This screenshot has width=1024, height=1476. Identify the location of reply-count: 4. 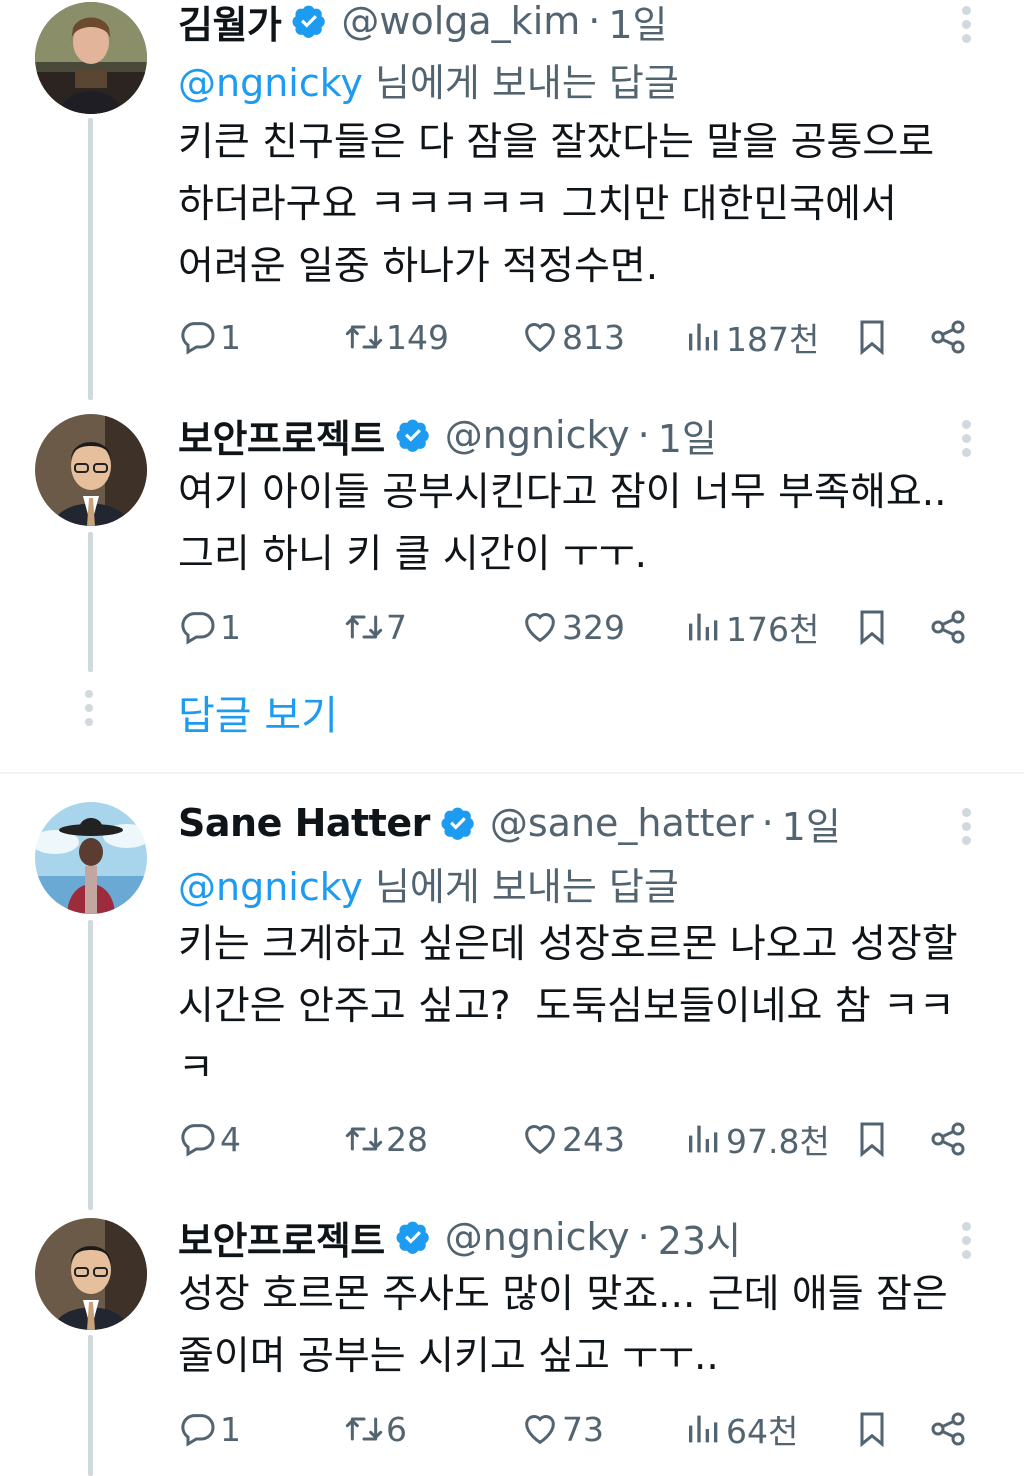
(230, 1139).